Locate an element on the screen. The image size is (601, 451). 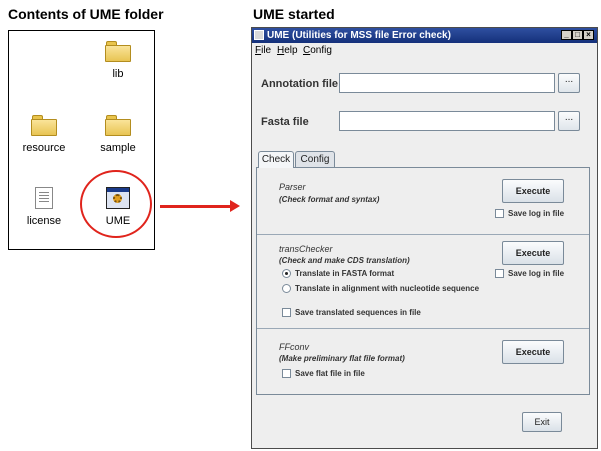
window-title: UME (Utilities for MSS file Error check) is located at coordinates (359, 35).